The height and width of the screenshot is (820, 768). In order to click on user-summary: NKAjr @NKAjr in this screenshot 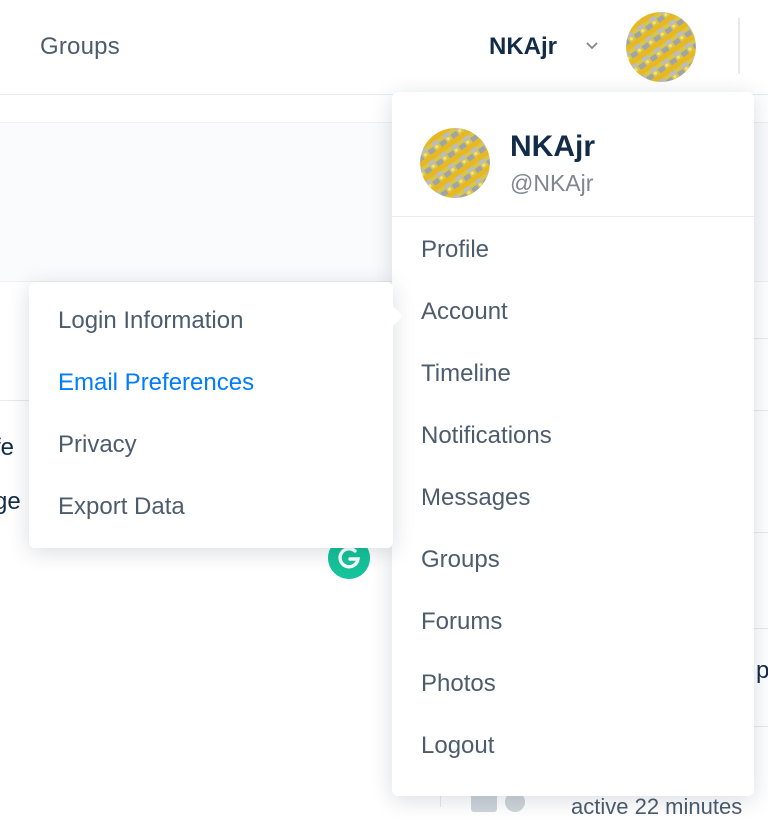, I will do `click(573, 154)`.